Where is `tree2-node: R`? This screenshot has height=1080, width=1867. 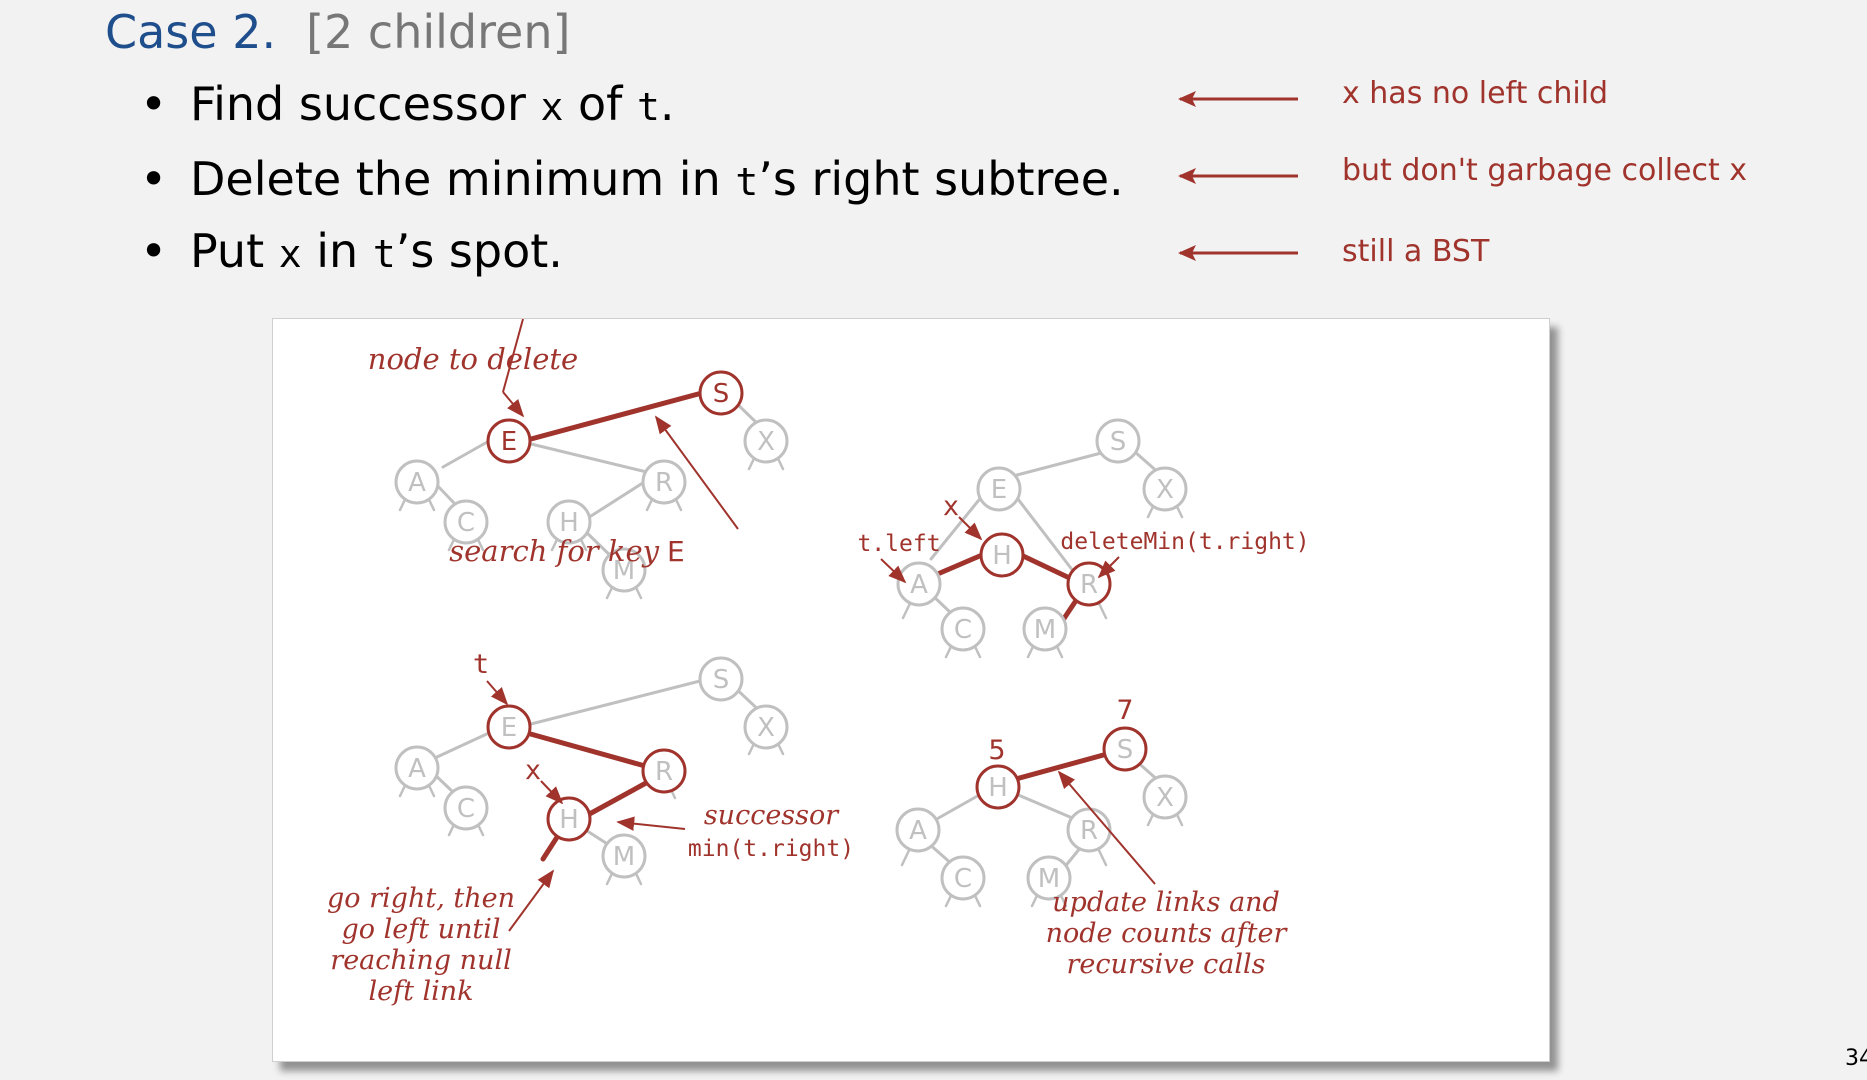
tree2-node: R is located at coordinates (664, 771).